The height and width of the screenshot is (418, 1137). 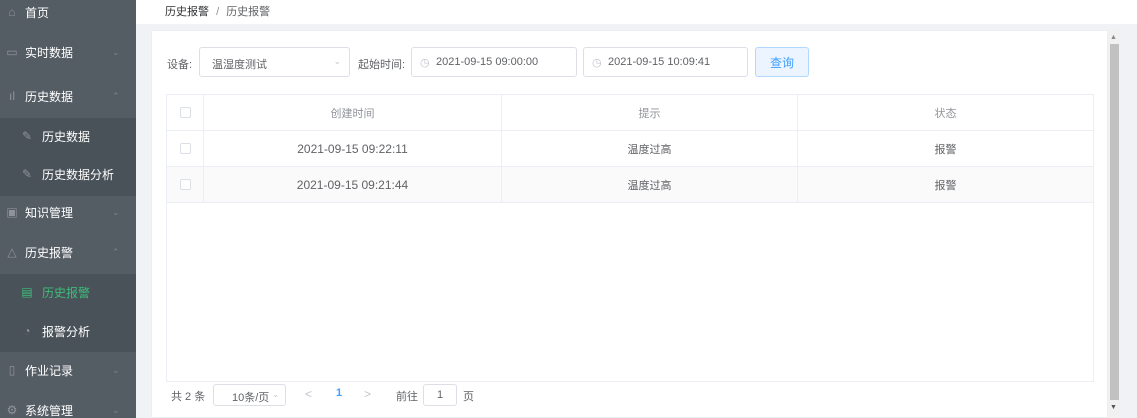 I want to click on bar-chart-icon: ıl, so click(x=12, y=96).